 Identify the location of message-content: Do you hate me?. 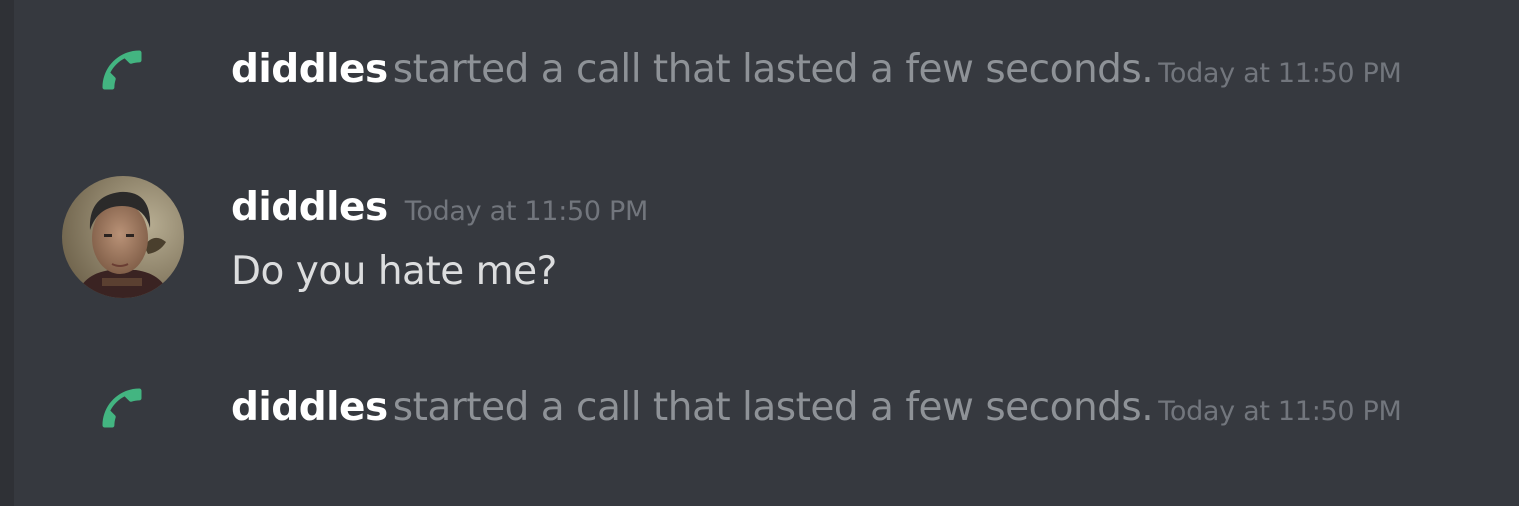
(394, 271).